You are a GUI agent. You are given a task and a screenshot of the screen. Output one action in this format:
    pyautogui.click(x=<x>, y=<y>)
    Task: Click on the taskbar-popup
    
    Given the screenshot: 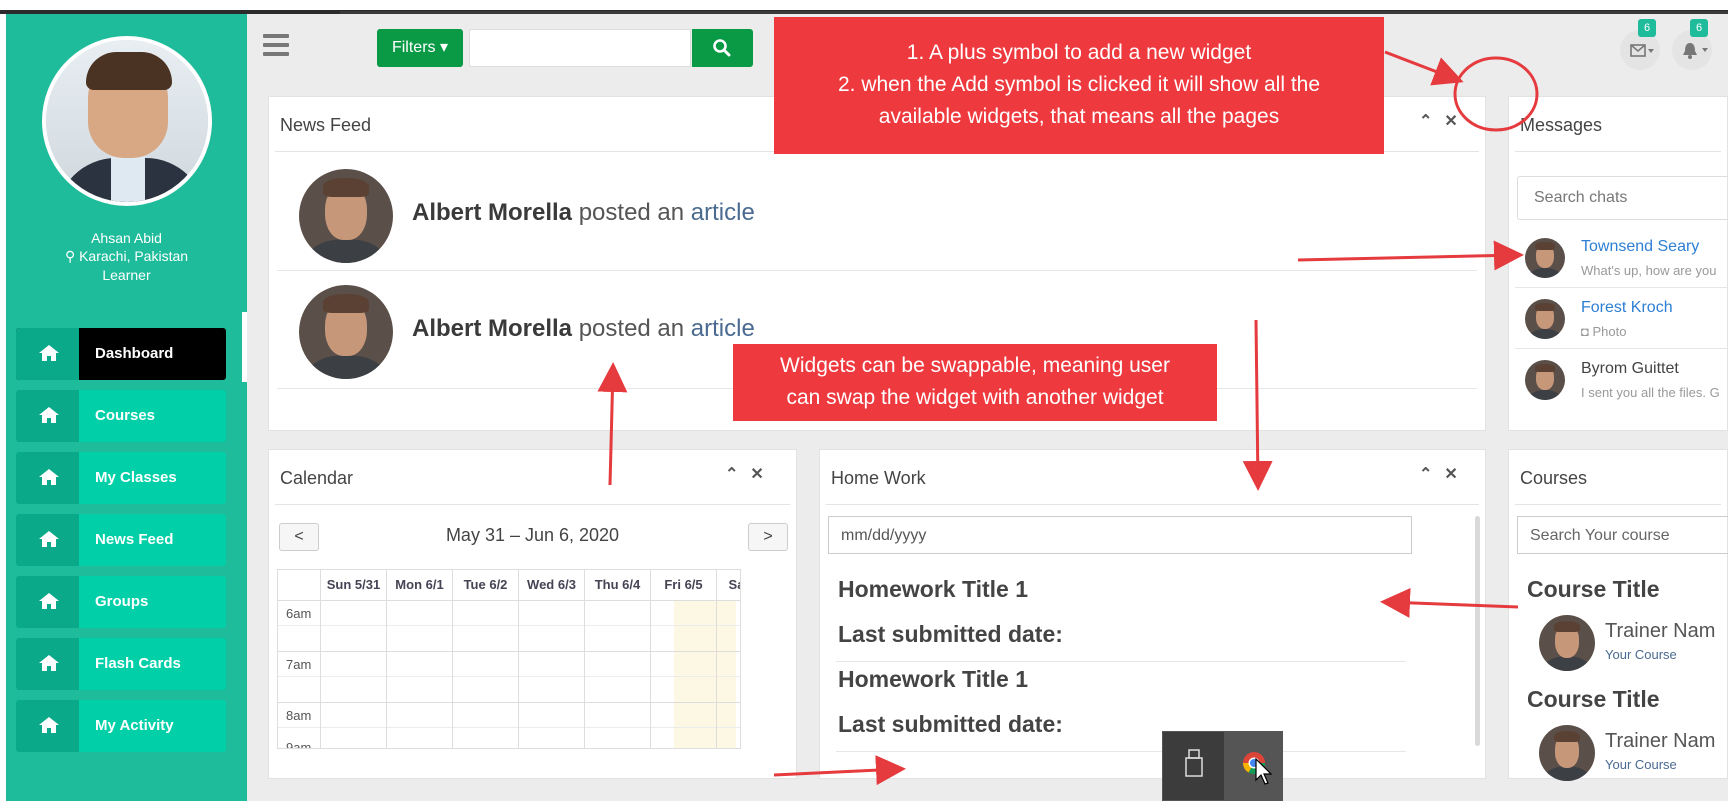 What is the action you would take?
    pyautogui.click(x=1222, y=766)
    